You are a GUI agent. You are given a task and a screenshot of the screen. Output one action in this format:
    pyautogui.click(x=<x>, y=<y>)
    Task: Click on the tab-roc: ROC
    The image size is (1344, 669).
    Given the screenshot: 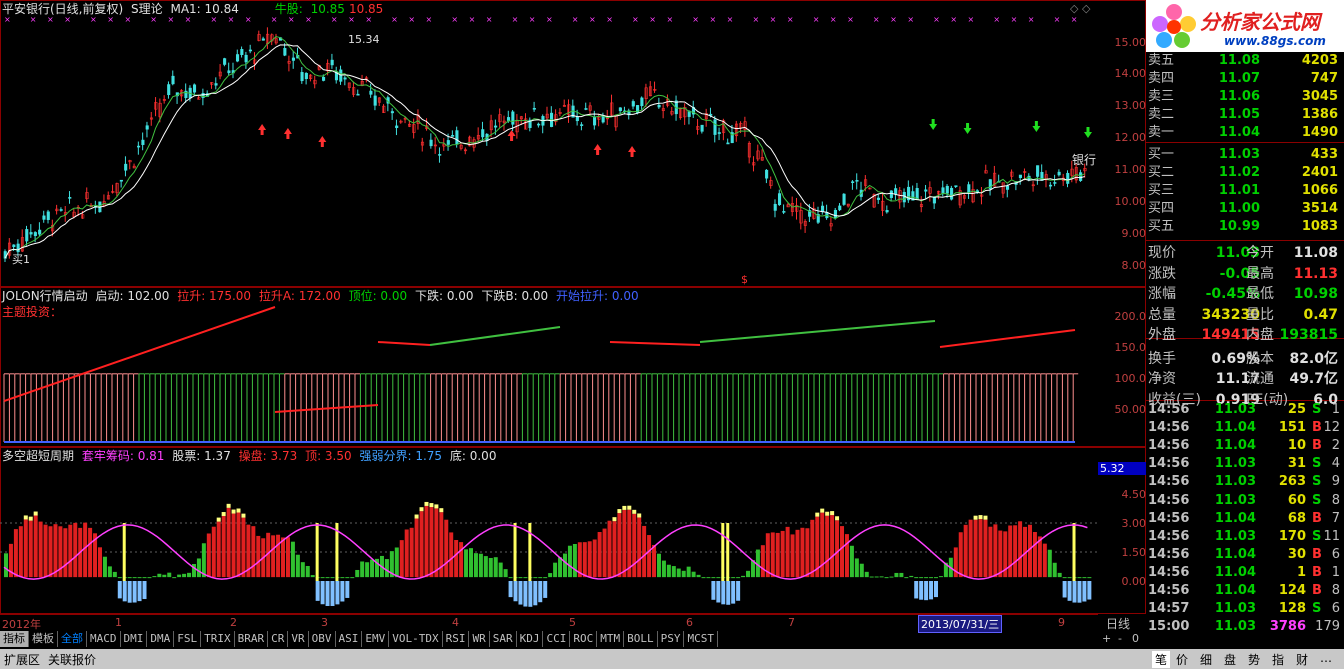 What is the action you would take?
    pyautogui.click(x=584, y=639)
    